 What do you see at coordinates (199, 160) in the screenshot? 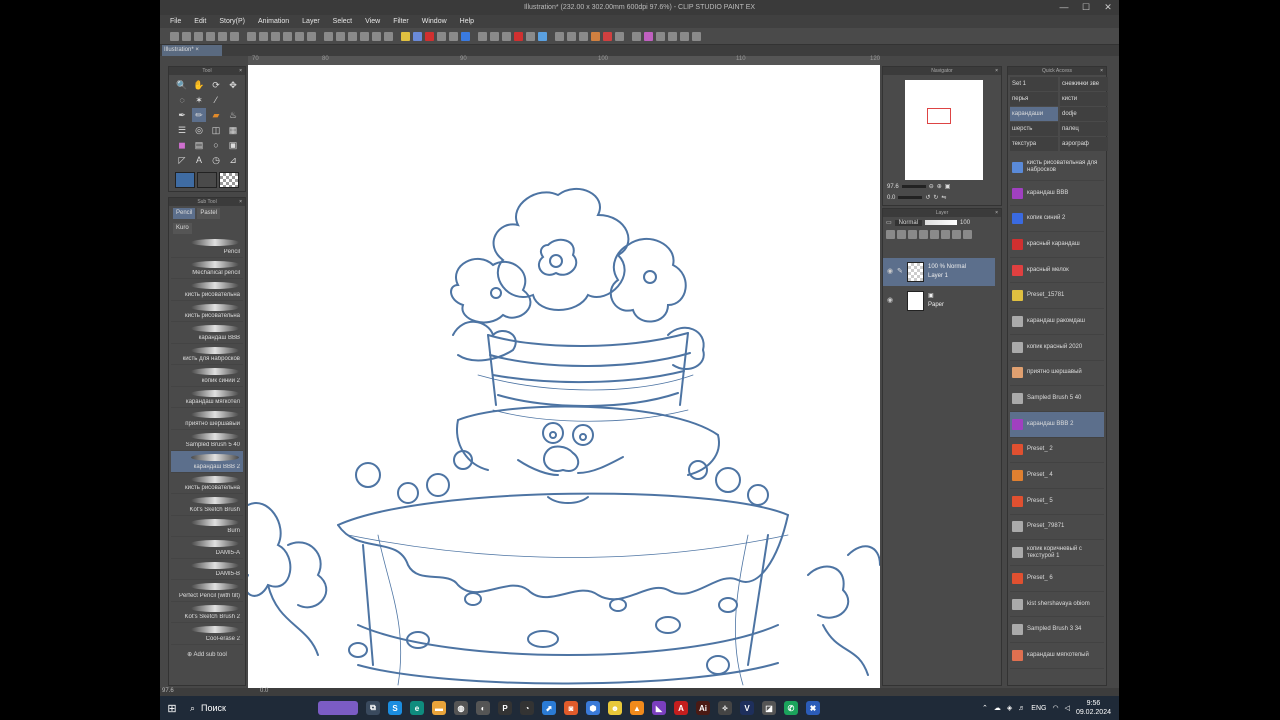
I see `text-icon: A` at bounding box center [199, 160].